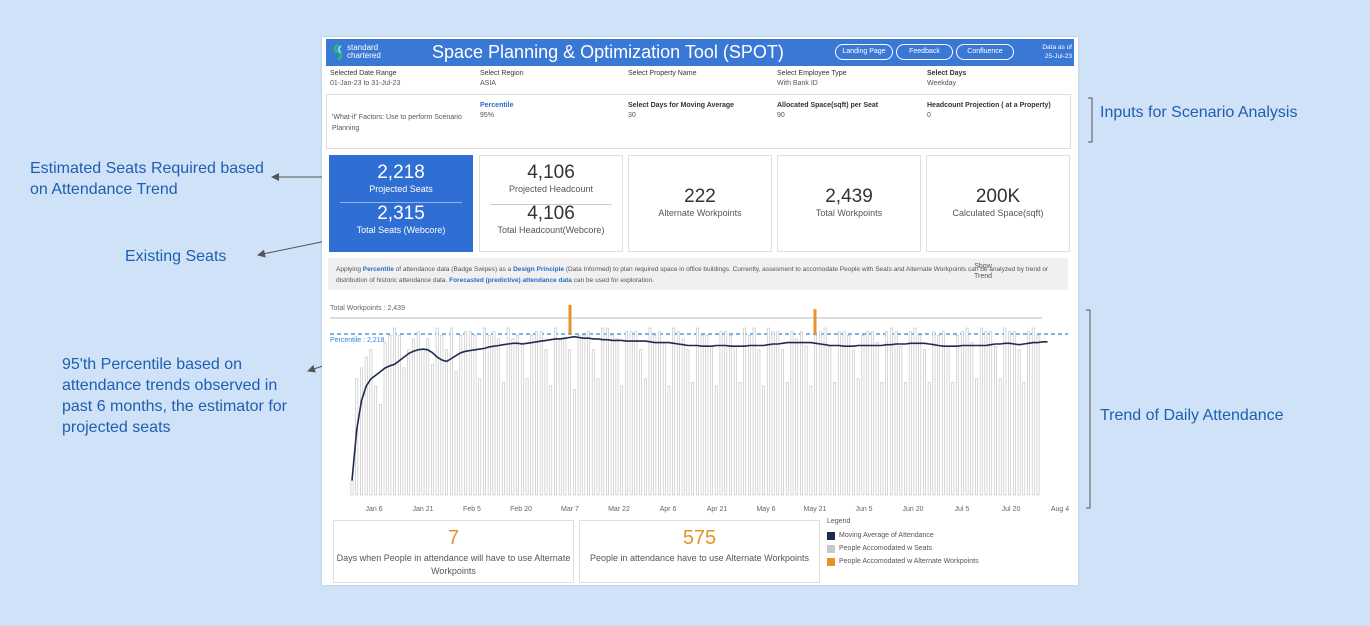  What do you see at coordinates (662, 74) in the screenshot?
I see `filter-property-name: Select Property Name` at bounding box center [662, 74].